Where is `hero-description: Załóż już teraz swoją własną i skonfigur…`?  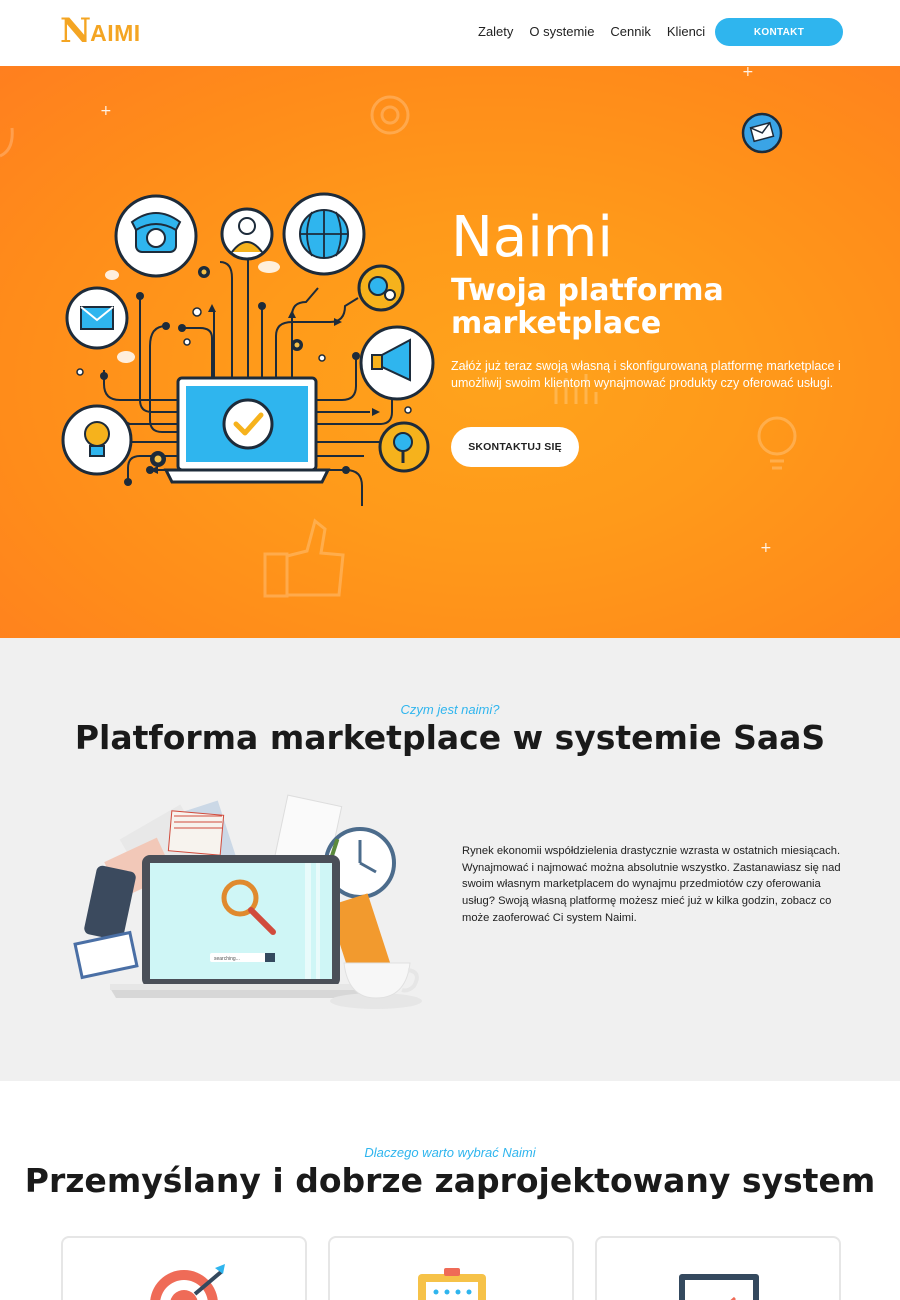
hero-description: Załóż już teraz swoją własną i skonfigur… is located at coordinates (646, 374).